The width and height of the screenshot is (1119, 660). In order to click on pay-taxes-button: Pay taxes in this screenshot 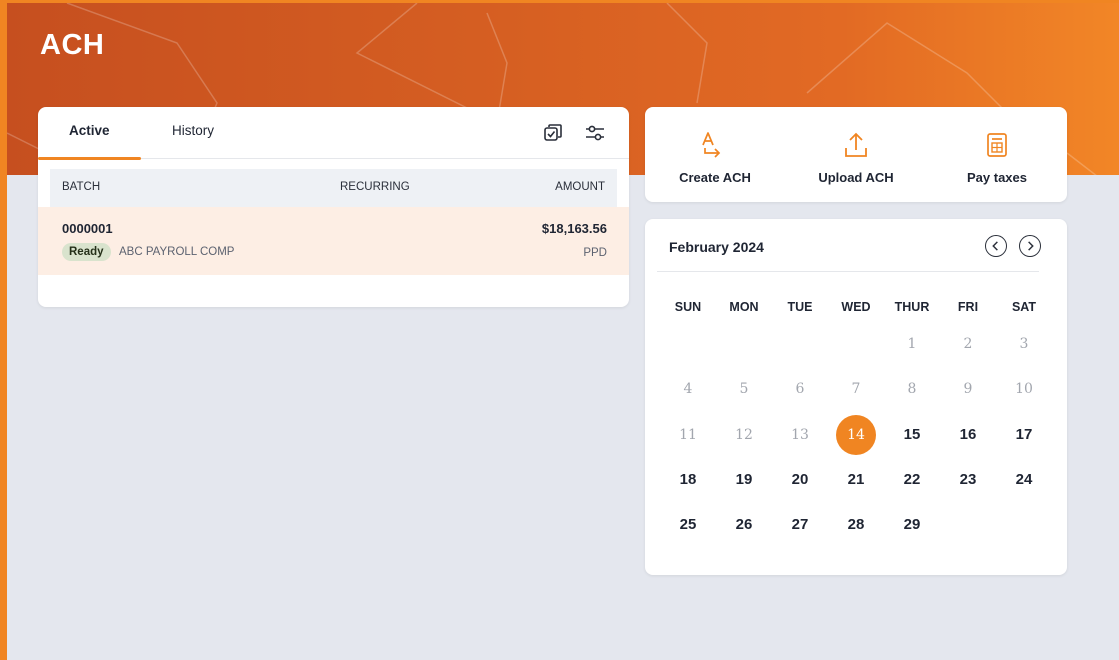, I will do `click(997, 154)`.